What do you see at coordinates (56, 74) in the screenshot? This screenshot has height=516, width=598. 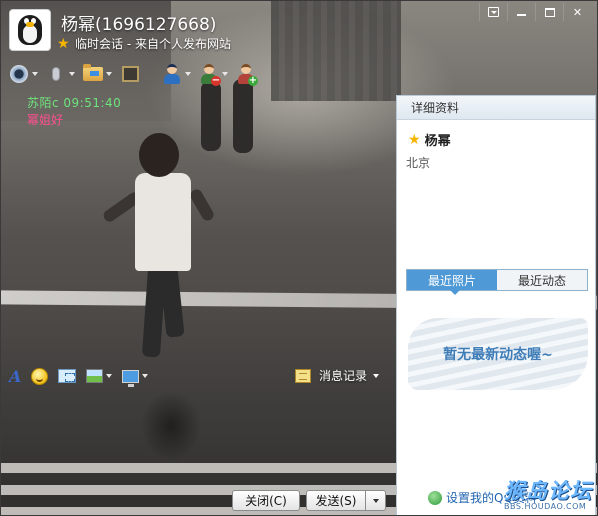 I see `voice-call-icon` at bounding box center [56, 74].